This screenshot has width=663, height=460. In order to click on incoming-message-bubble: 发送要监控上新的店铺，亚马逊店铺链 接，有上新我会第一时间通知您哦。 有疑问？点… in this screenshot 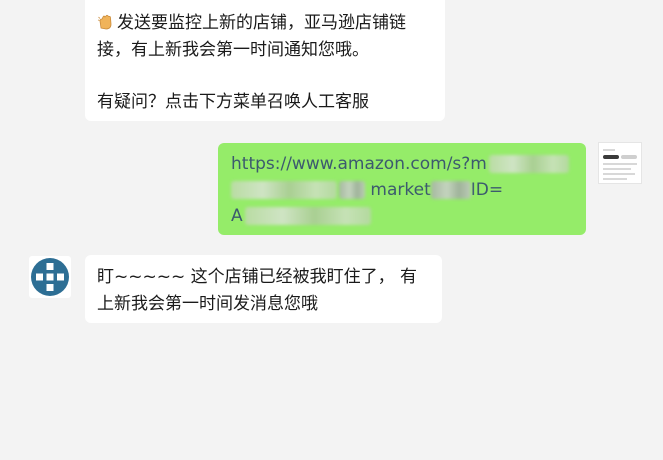, I will do `click(265, 60)`.